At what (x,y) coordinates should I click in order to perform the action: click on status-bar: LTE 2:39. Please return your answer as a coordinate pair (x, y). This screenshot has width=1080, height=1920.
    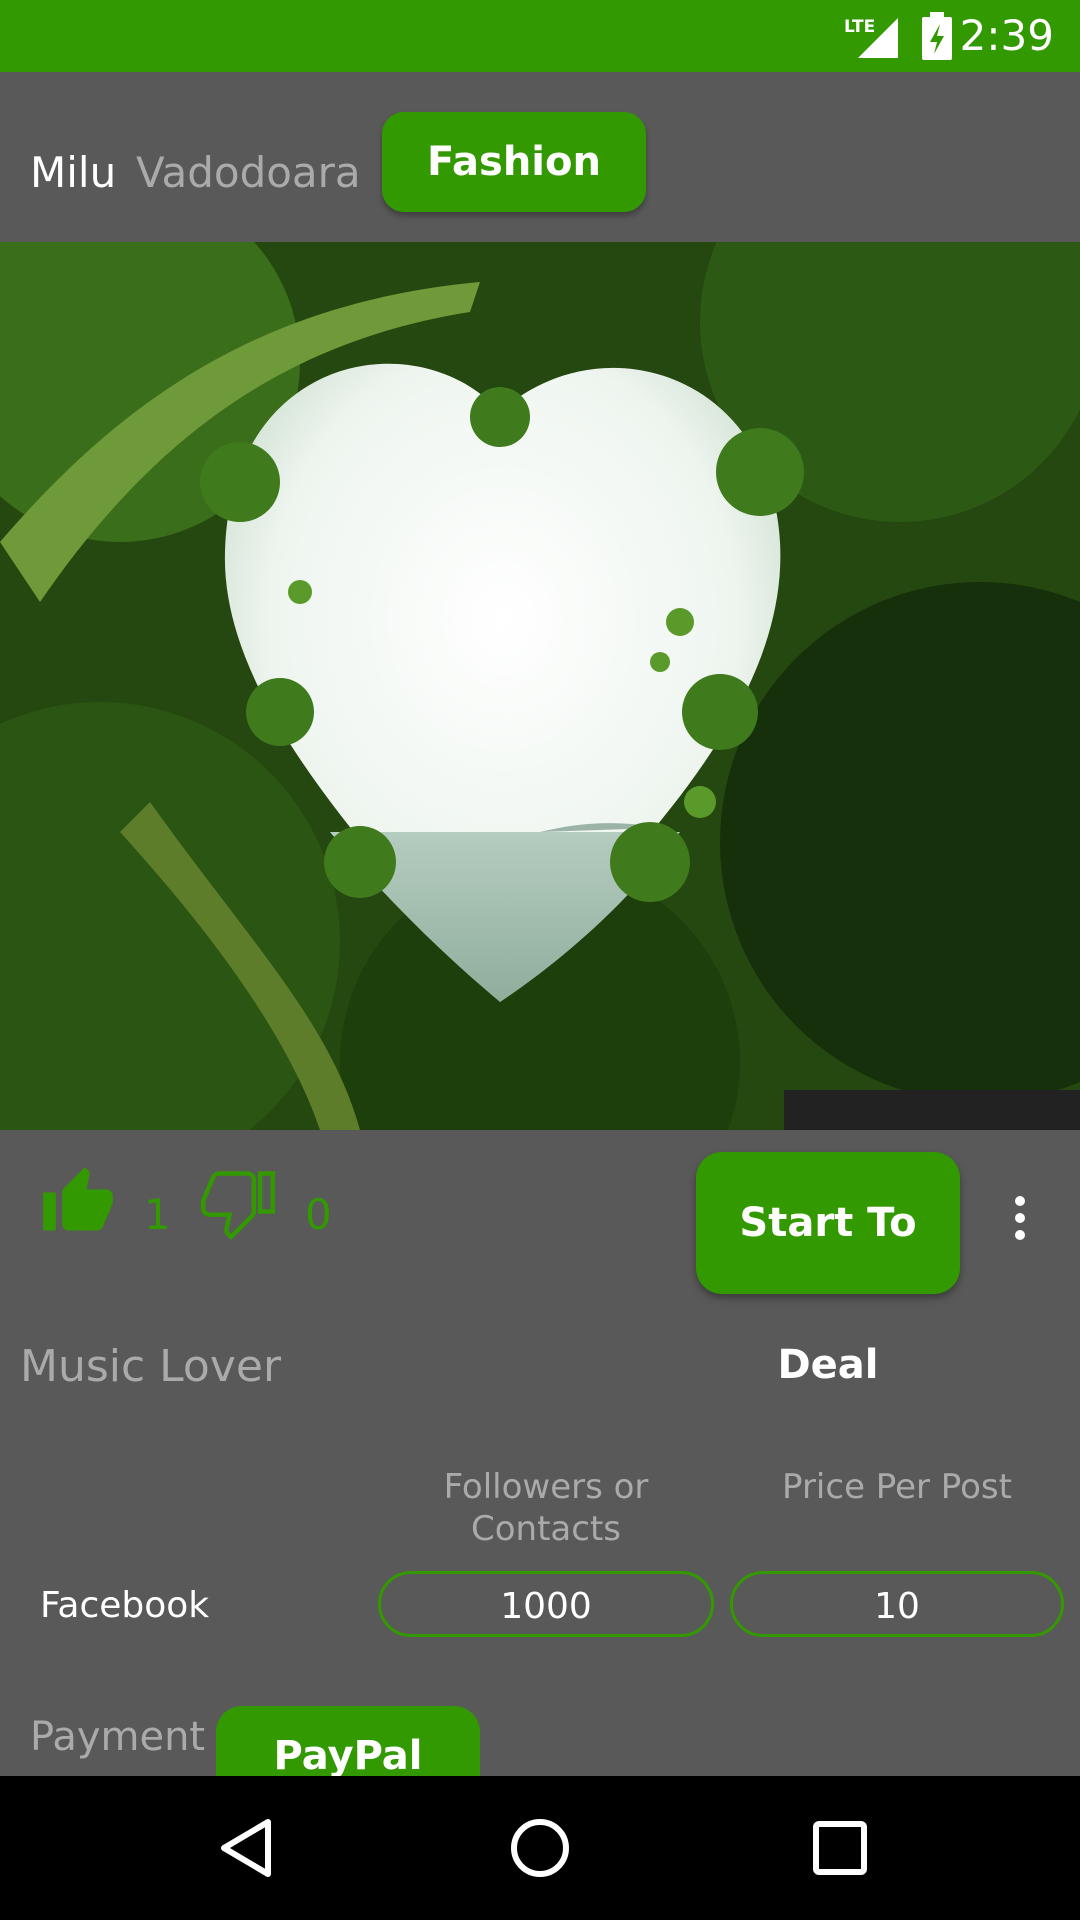
    Looking at the image, I should click on (540, 36).